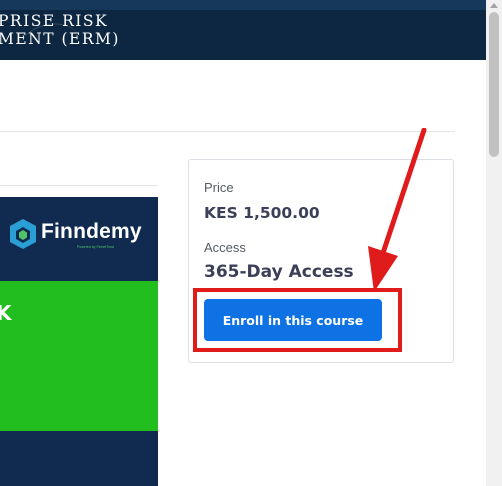 Image resolution: width=502 pixels, height=486 pixels. I want to click on course-title-line-1: PRISE RISK, so click(54, 21).